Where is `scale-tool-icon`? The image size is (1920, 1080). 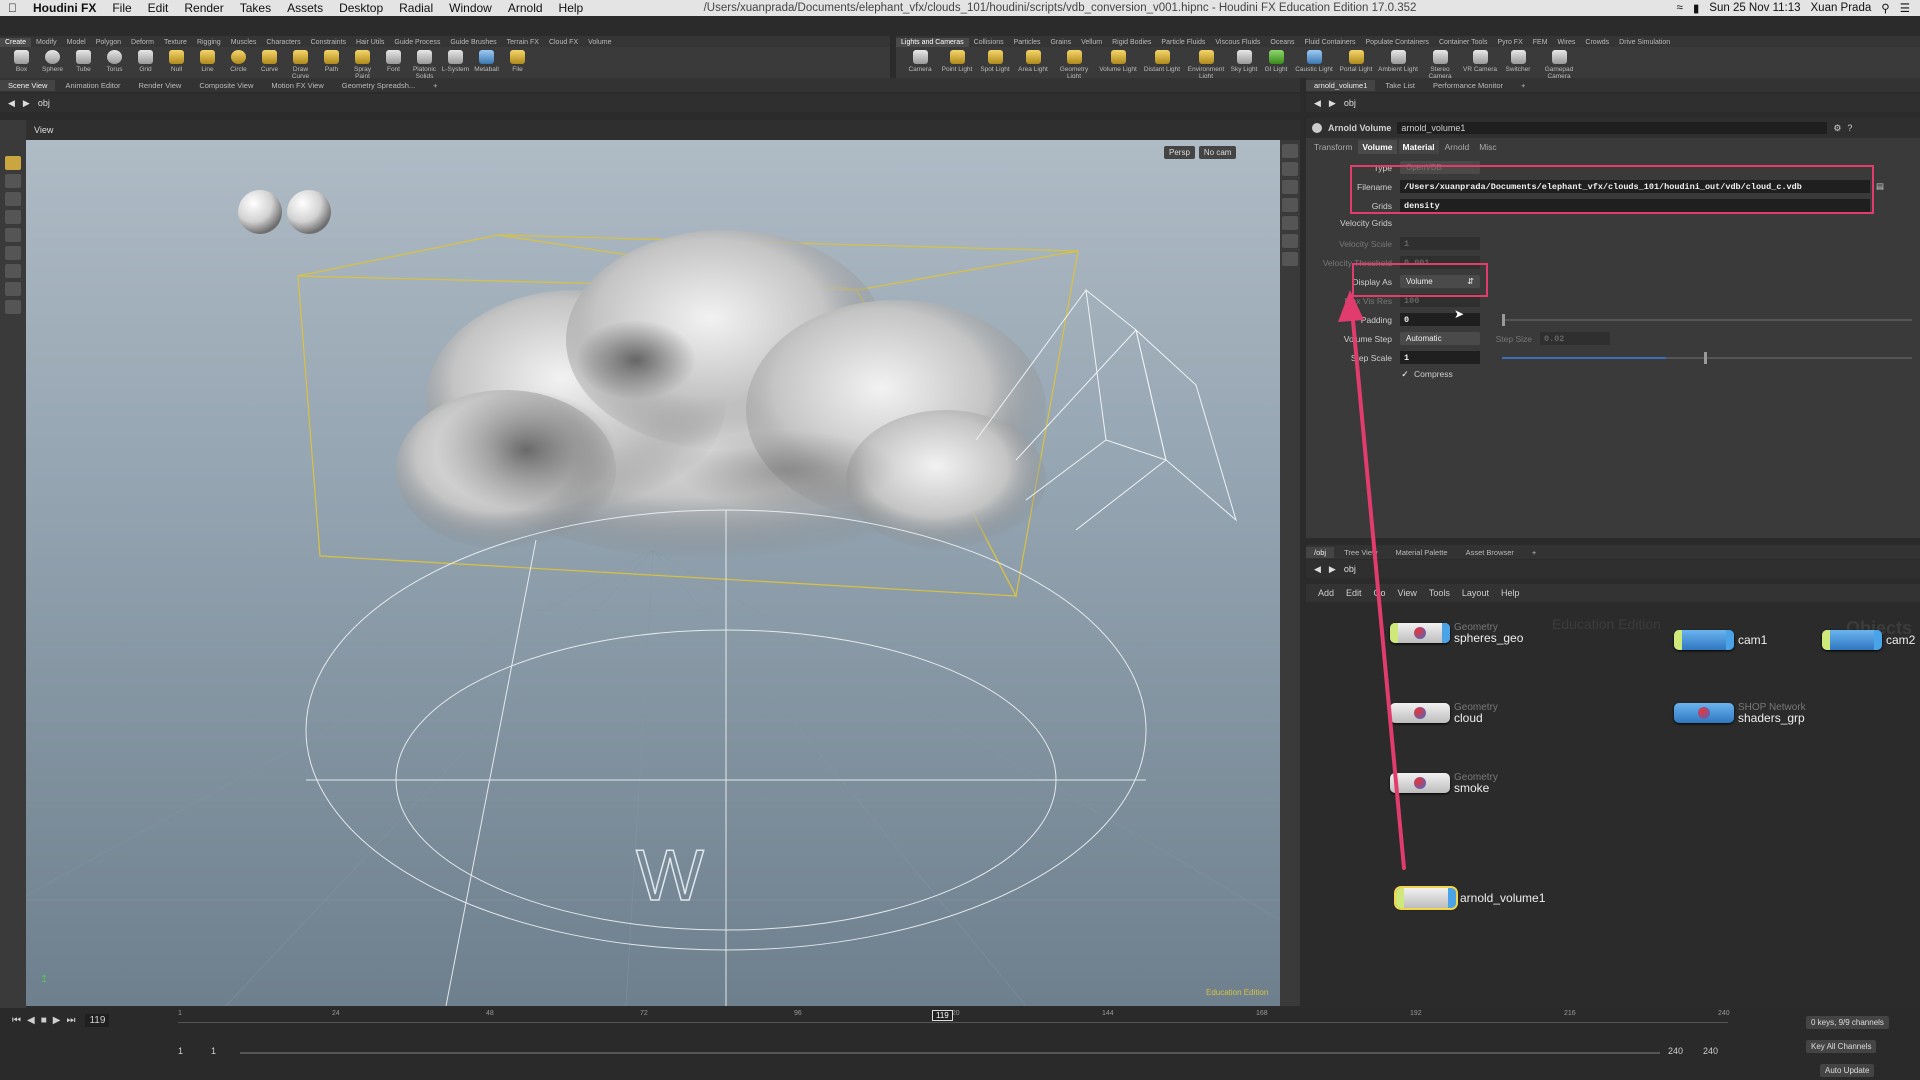
scale-tool-icon is located at coordinates (13, 217).